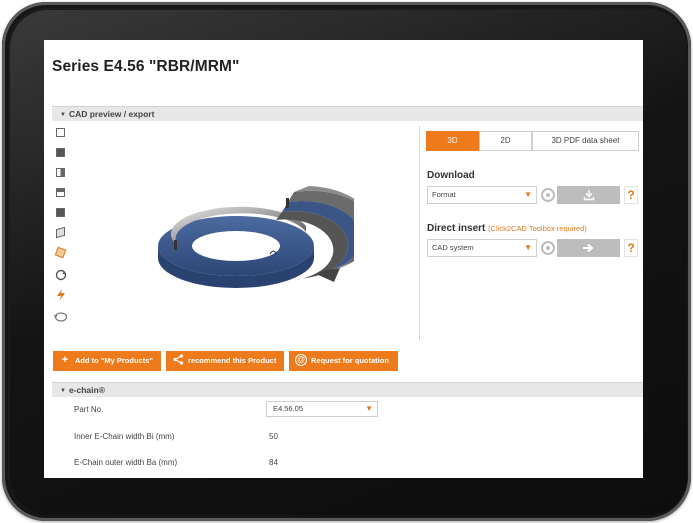 The width and height of the screenshot is (693, 523). Describe the element at coordinates (322, 409) in the screenshot. I see `part-no-select: E4.56.05 ▼` at that location.